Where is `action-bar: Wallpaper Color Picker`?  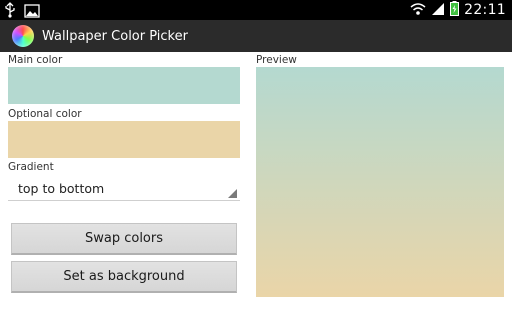
action-bar: Wallpaper Color Picker is located at coordinates (256, 36).